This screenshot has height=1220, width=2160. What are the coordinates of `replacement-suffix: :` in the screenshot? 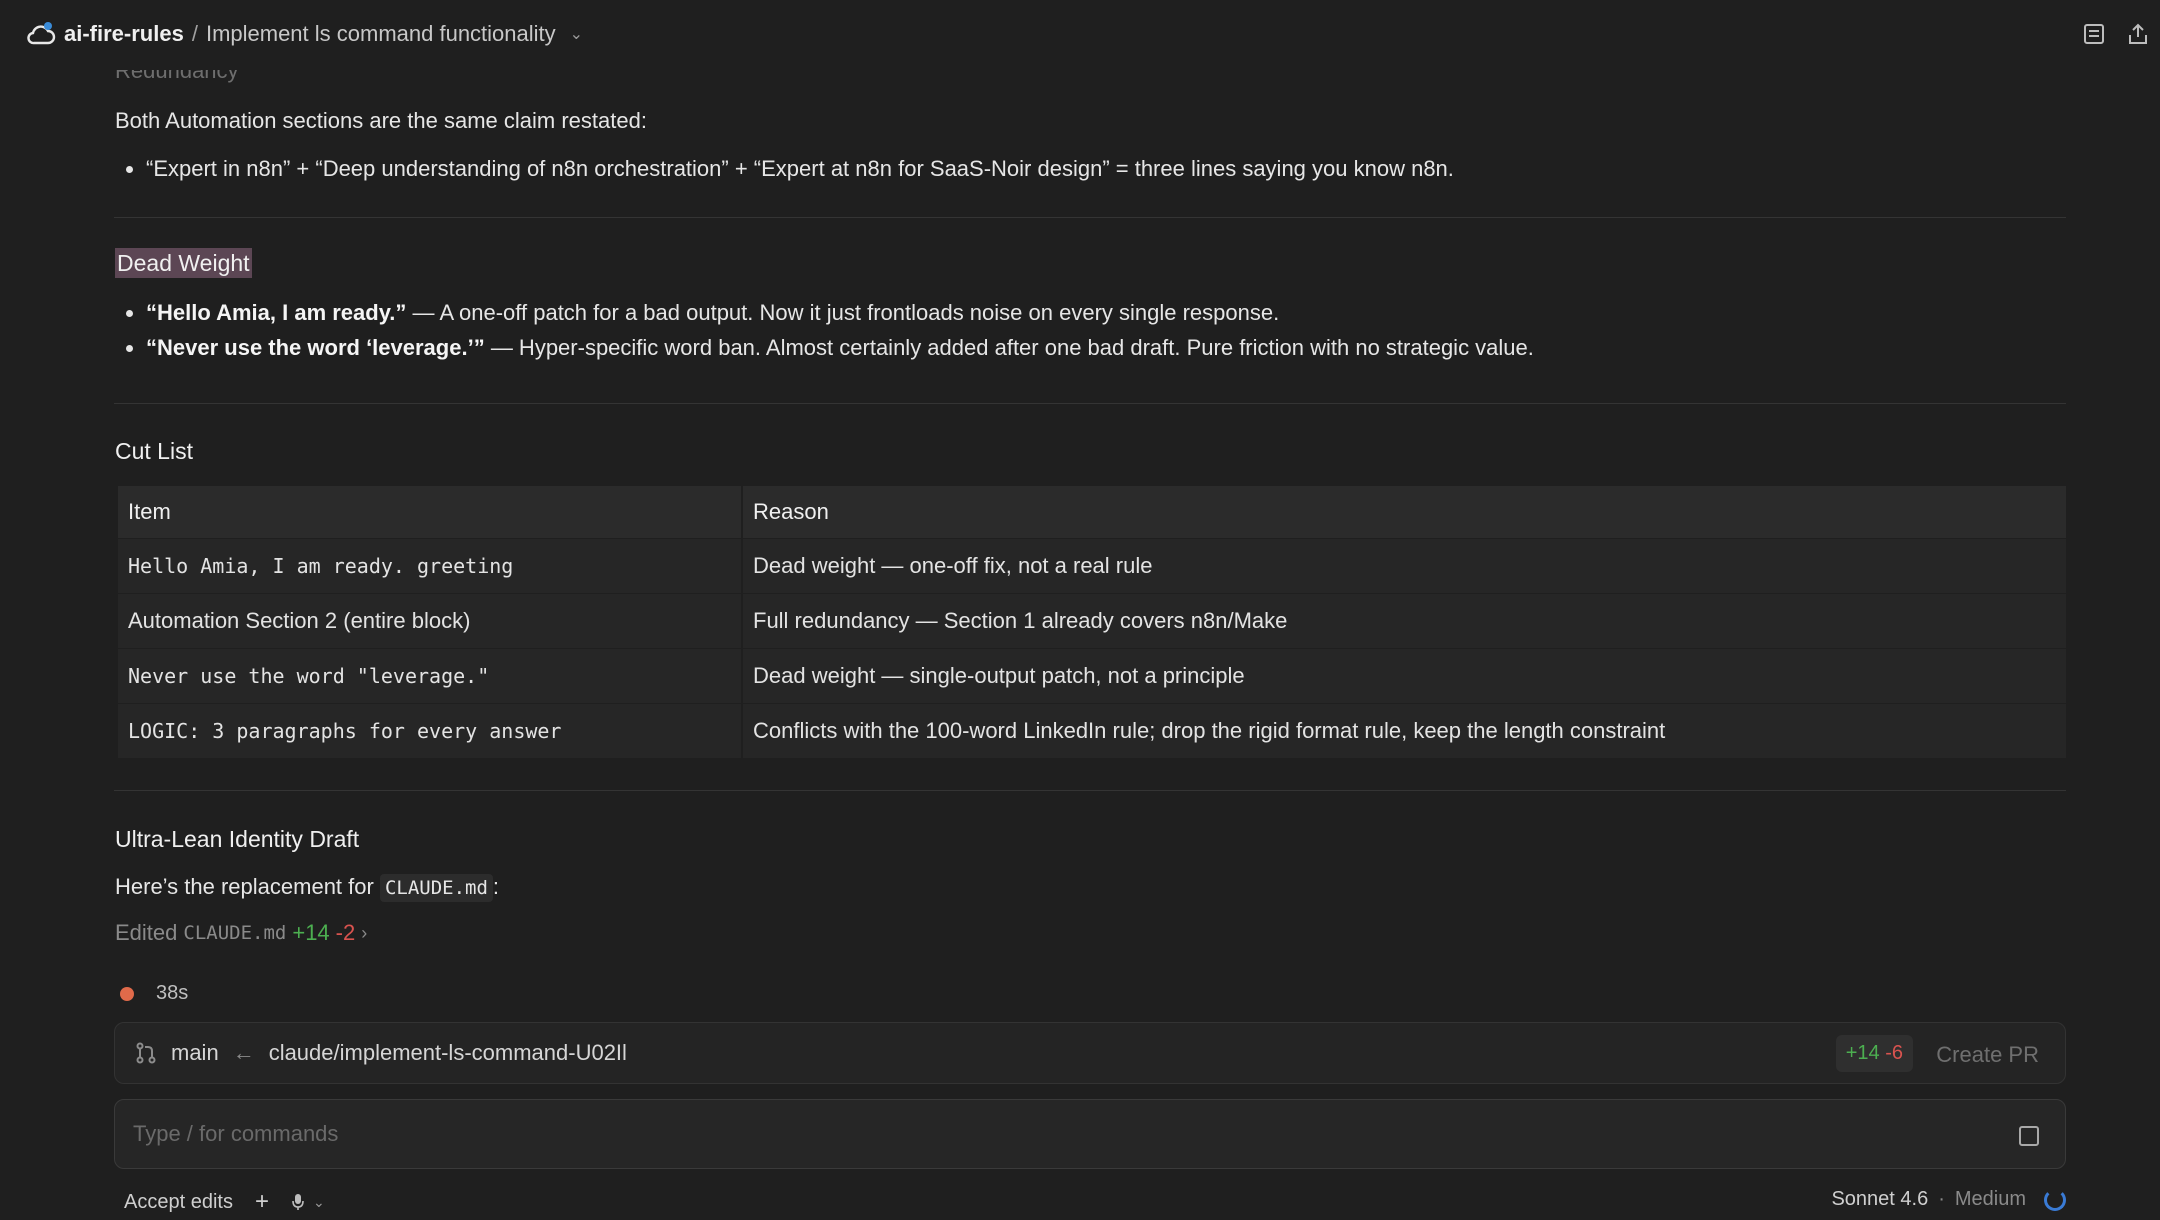 It's located at (496, 886).